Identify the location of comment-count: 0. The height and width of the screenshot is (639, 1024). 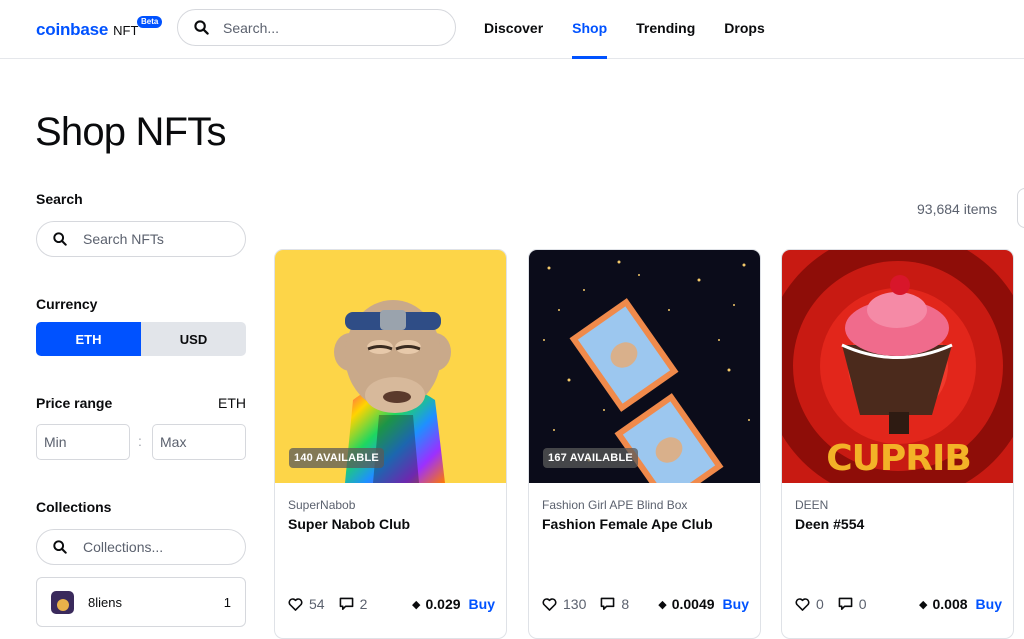
(852, 604).